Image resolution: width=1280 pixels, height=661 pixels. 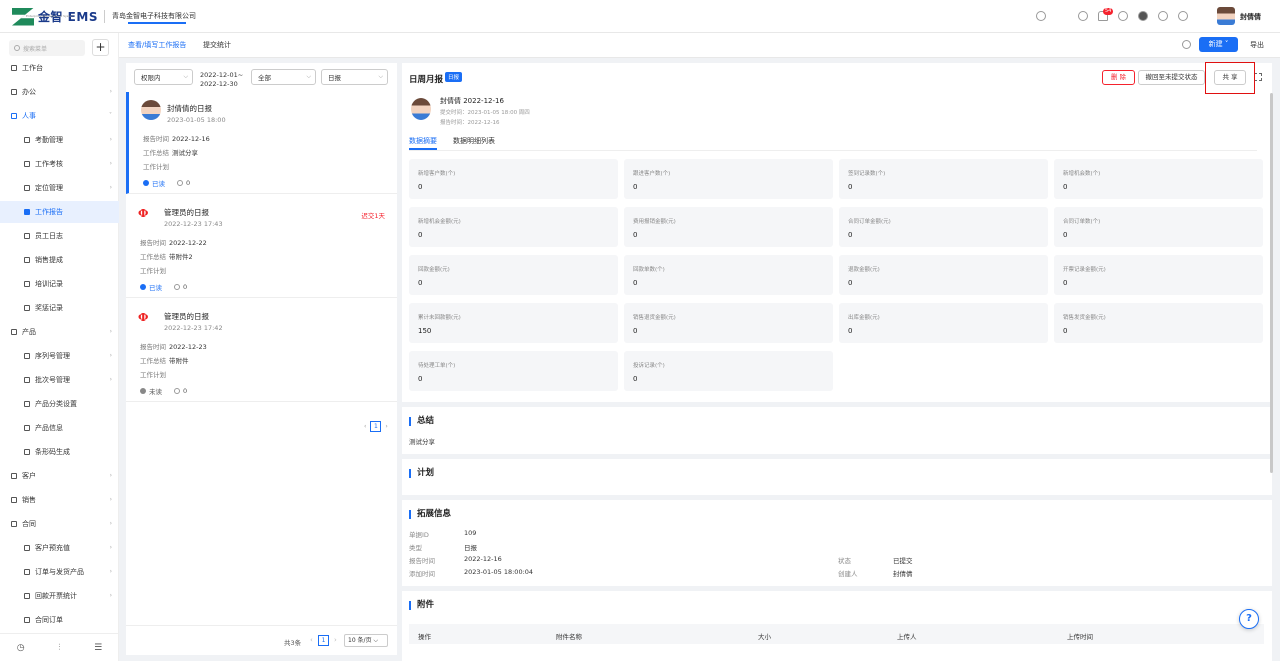 What do you see at coordinates (1218, 44) in the screenshot?
I see `new-button: 新建 ˅` at bounding box center [1218, 44].